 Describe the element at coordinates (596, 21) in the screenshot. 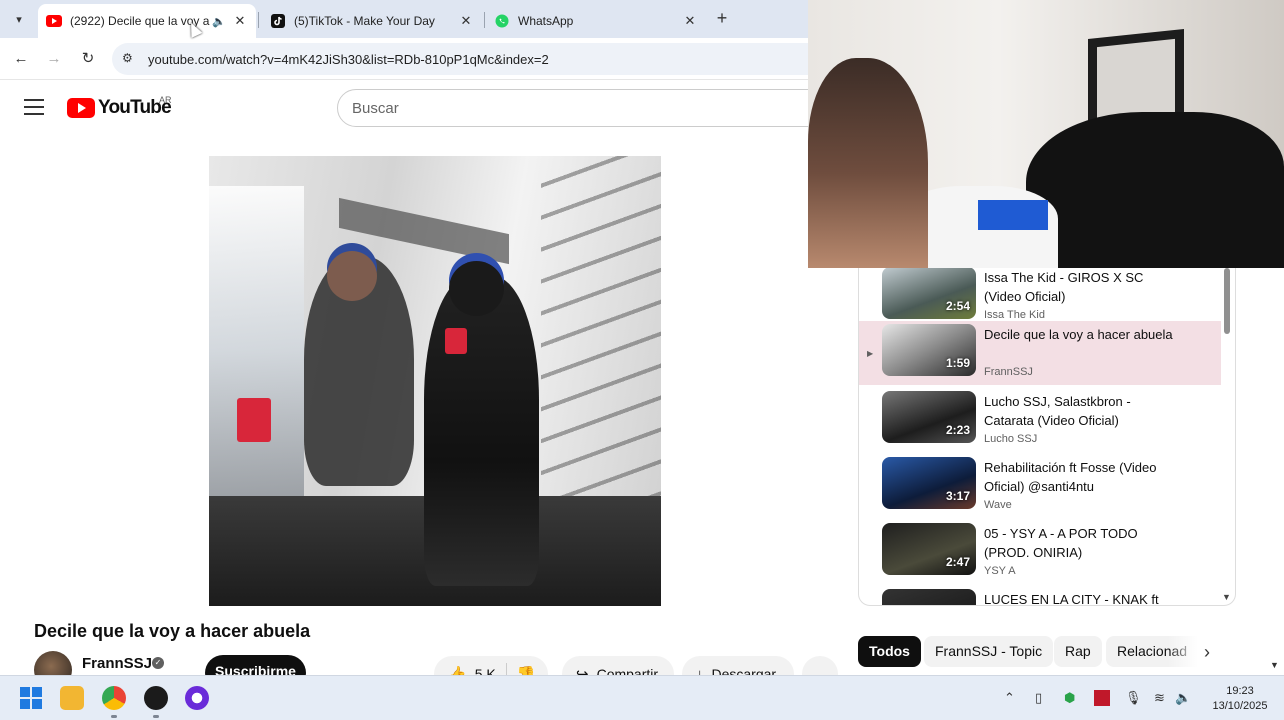

I see `tab-whatsapp: WhatsApp ✕` at that location.